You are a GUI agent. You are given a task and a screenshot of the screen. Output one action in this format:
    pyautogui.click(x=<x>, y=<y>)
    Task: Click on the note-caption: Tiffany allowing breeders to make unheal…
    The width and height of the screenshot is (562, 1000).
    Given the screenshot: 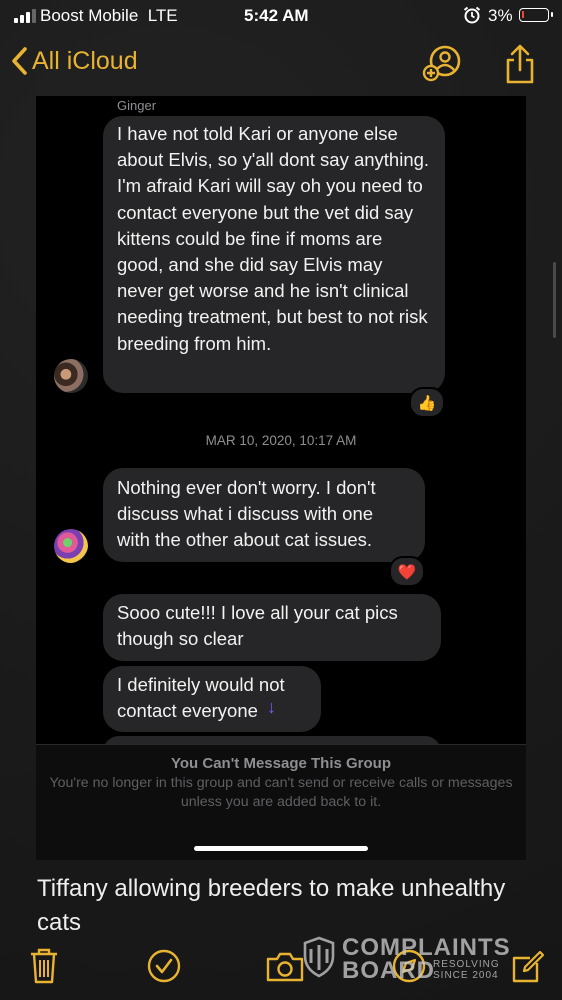 What is the action you would take?
    pyautogui.click(x=287, y=902)
    